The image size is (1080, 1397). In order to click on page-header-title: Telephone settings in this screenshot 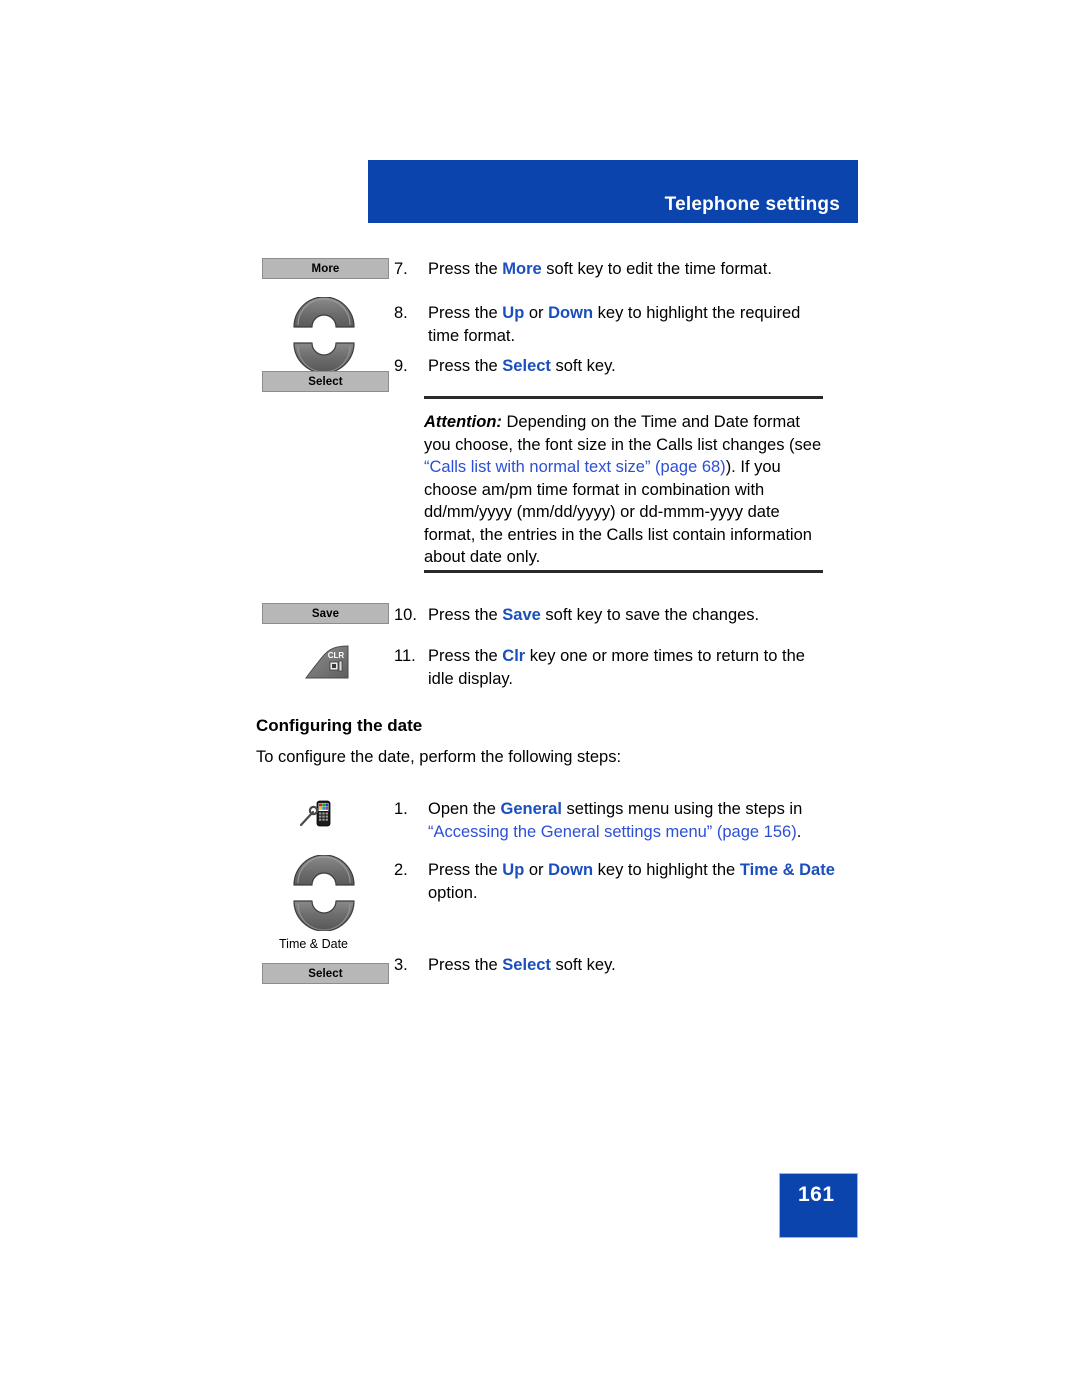, I will do `click(752, 204)`.